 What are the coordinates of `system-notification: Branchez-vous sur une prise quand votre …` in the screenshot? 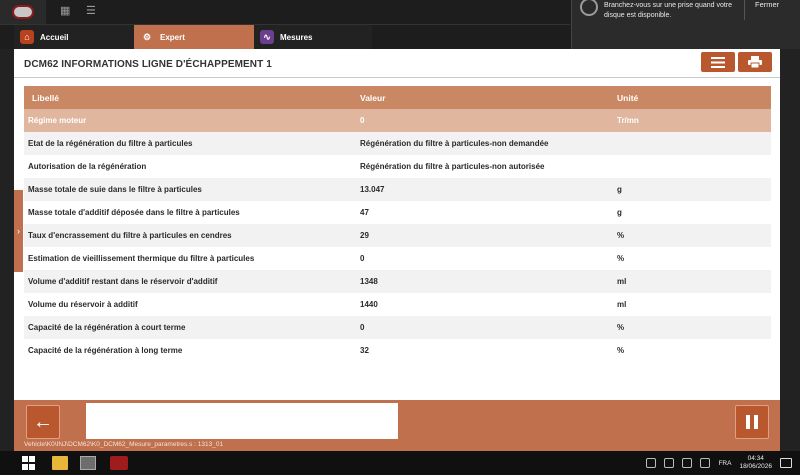 It's located at (685, 24).